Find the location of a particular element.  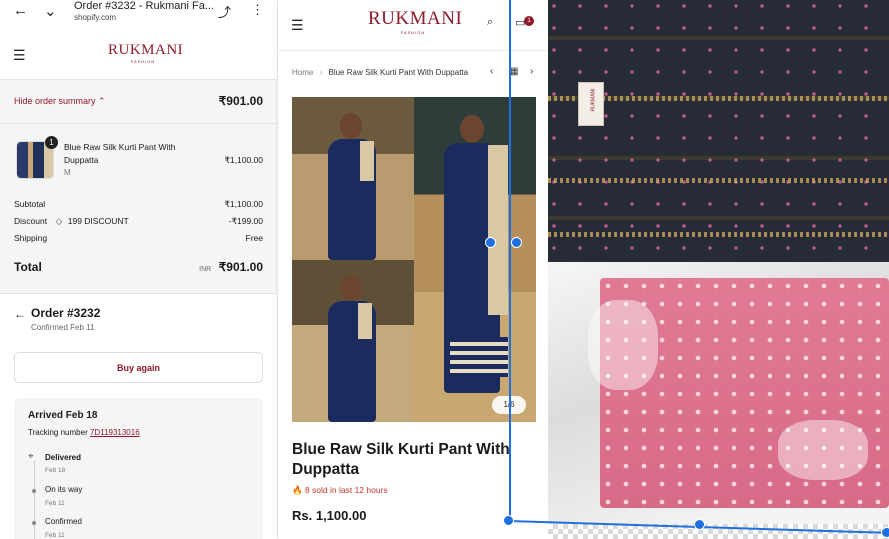

share-icon: ⤴ is located at coordinates (224, 11).